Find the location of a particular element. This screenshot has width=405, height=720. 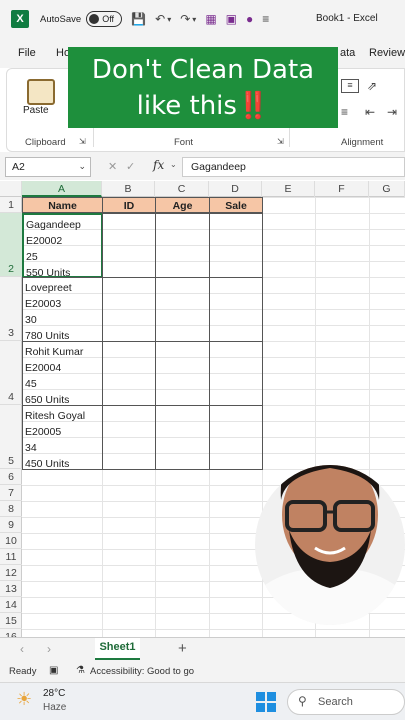

insert-function-button: fx is located at coordinates (158, 165).